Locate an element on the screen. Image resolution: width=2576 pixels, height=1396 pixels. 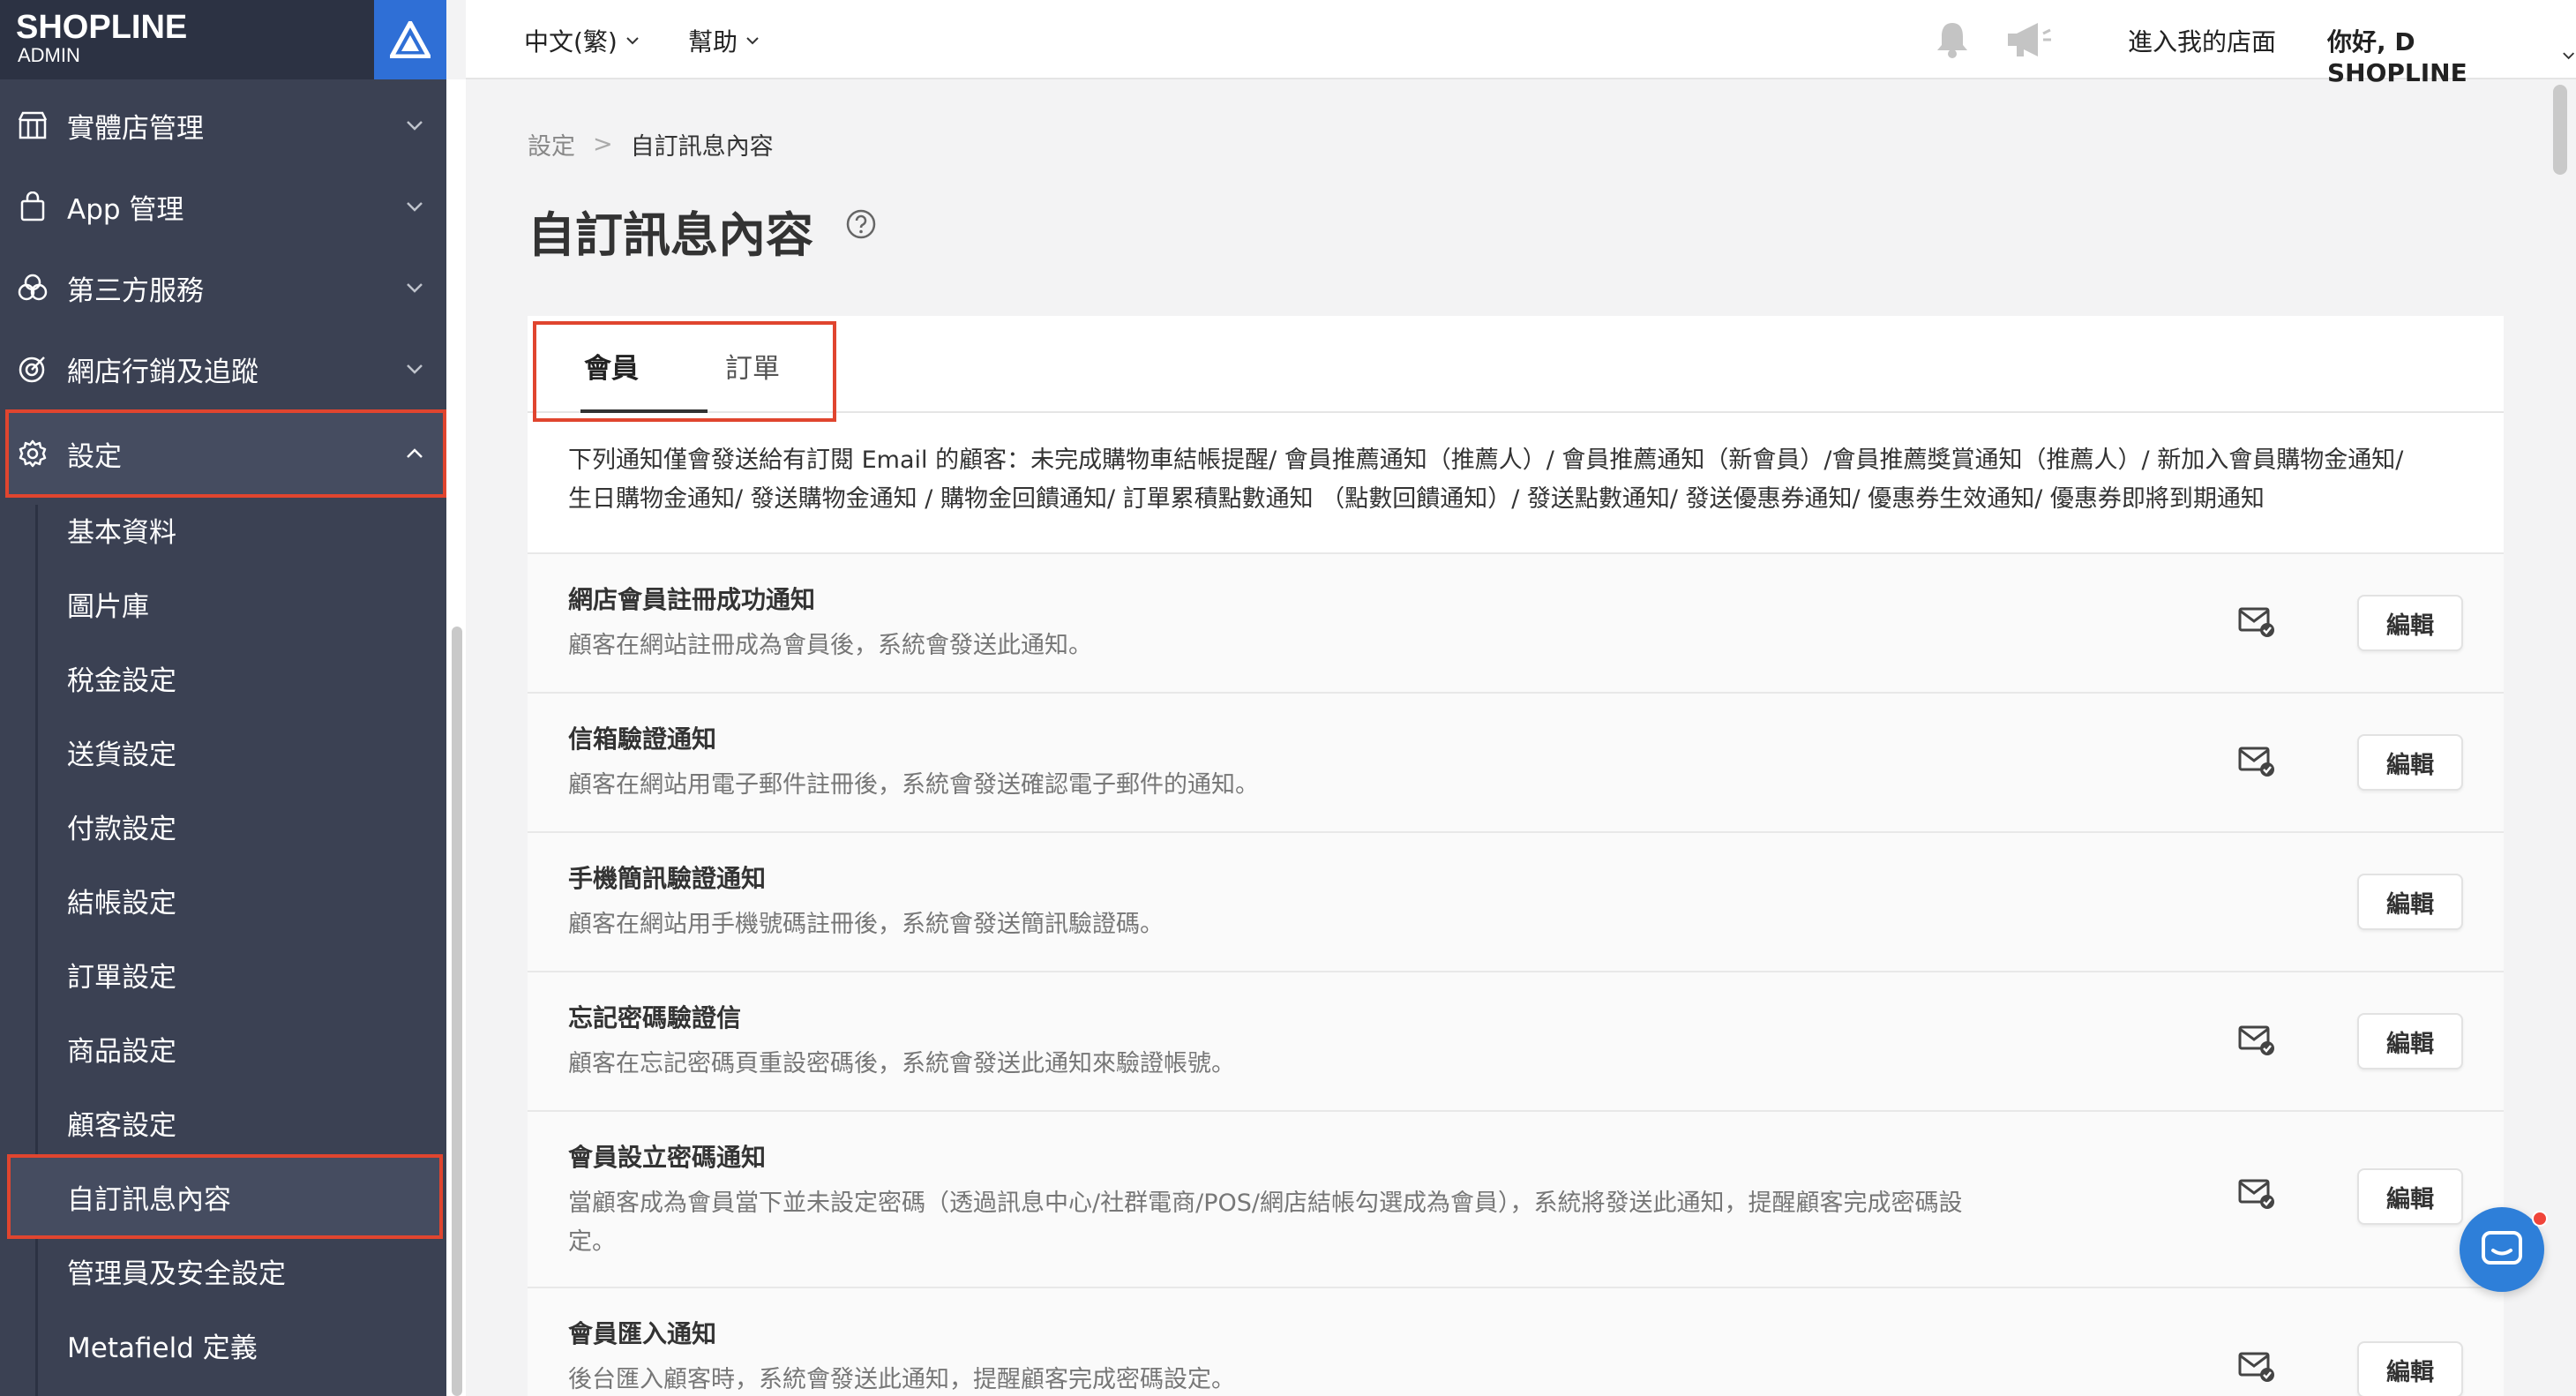
sidebar-item-app: App 管理 is located at coordinates (223, 207).